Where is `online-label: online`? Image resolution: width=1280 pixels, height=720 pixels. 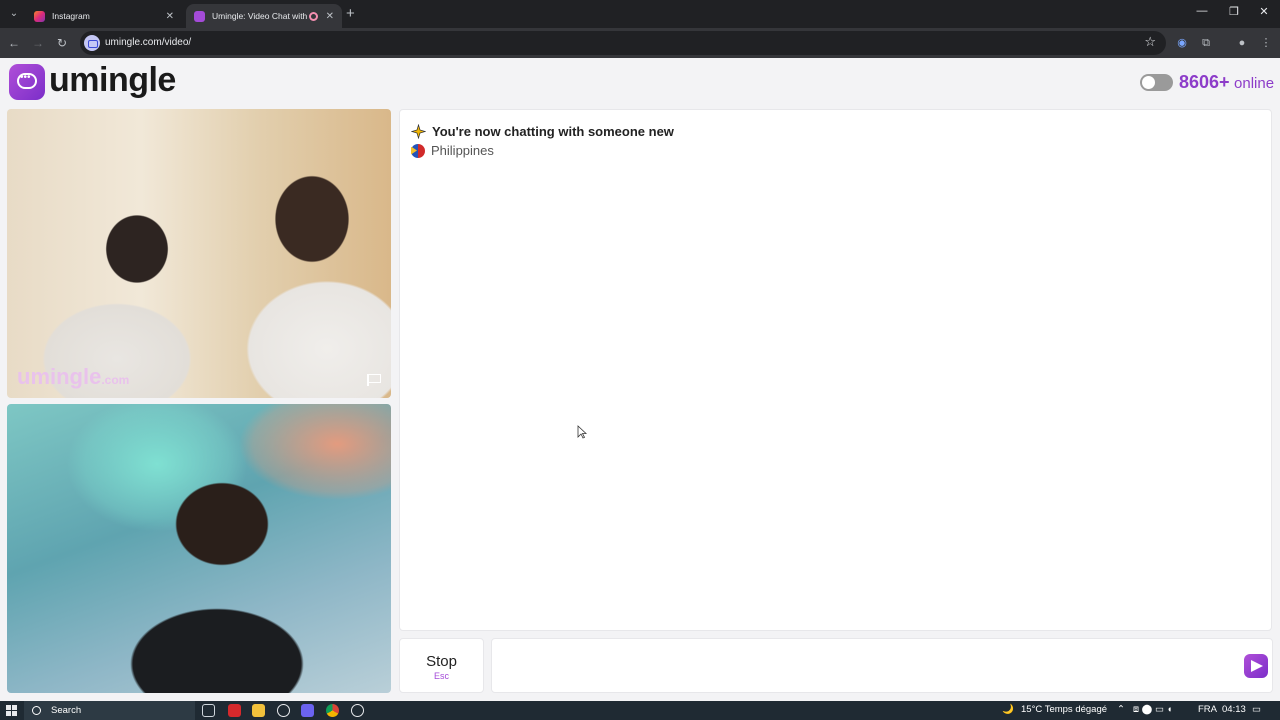
online-label: online is located at coordinates (1254, 83).